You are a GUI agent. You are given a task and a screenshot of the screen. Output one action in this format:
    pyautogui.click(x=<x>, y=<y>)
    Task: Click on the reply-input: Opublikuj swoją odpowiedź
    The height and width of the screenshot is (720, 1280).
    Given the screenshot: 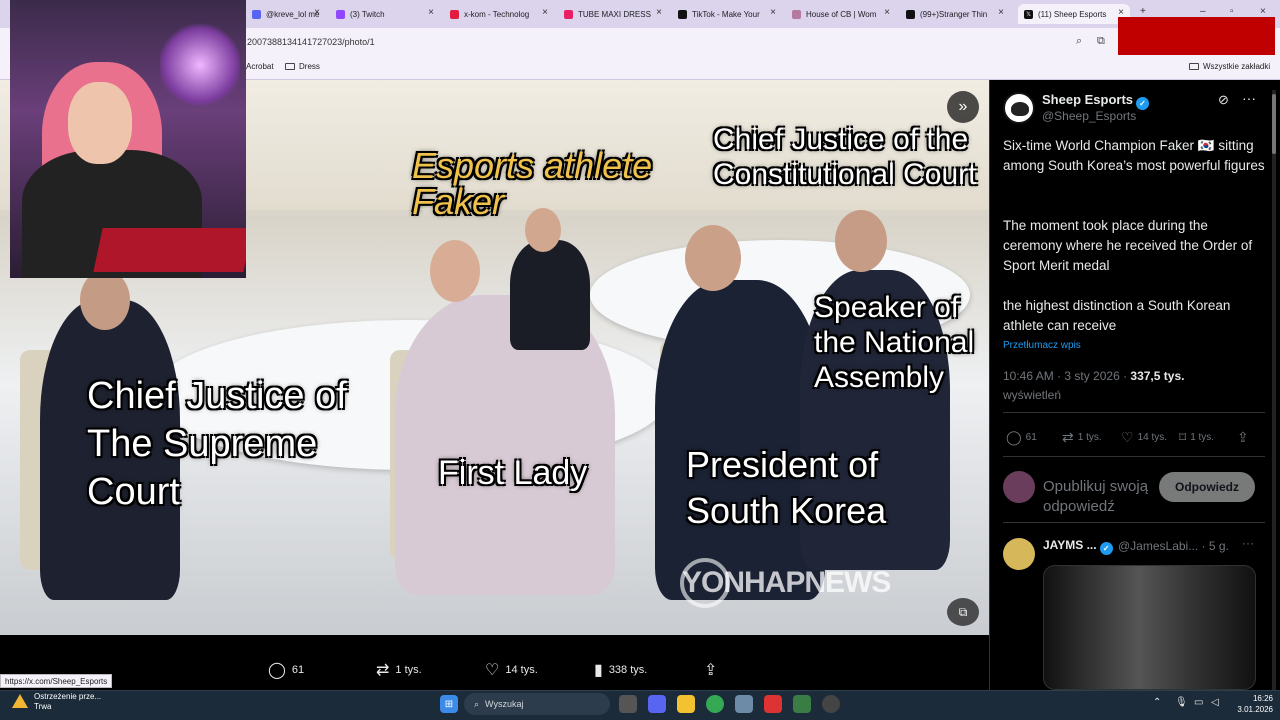 What is the action you would take?
    pyautogui.click(x=1098, y=497)
    